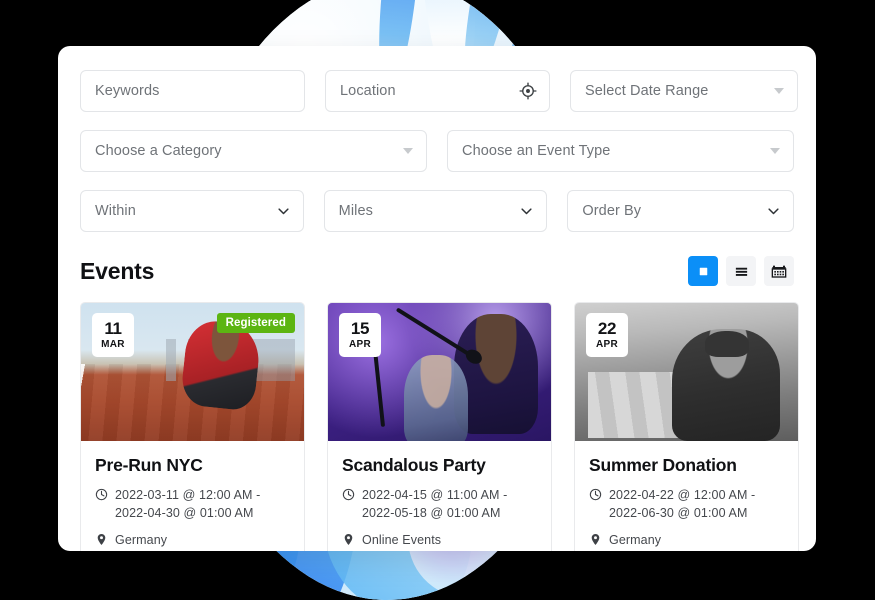 The width and height of the screenshot is (875, 600). I want to click on geolocate-icon, so click(528, 91).